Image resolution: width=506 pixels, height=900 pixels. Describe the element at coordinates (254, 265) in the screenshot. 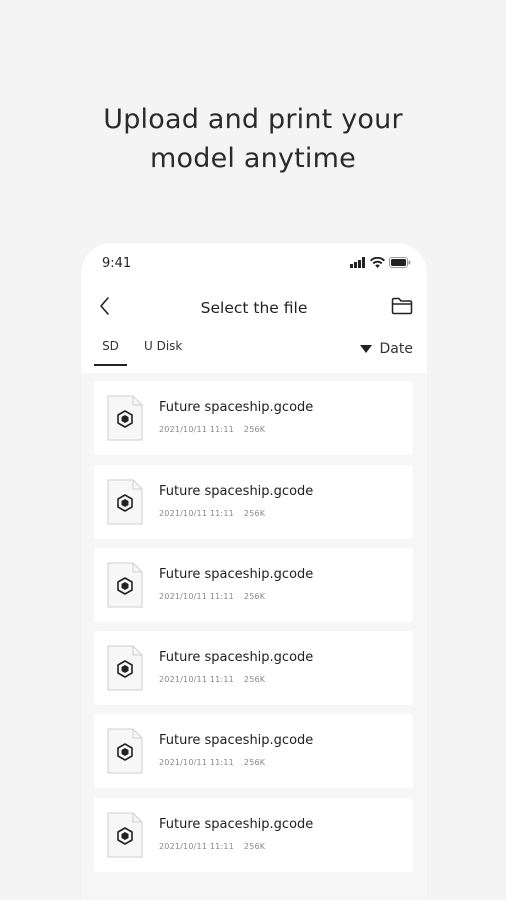

I see `status-bar: 9:41` at that location.